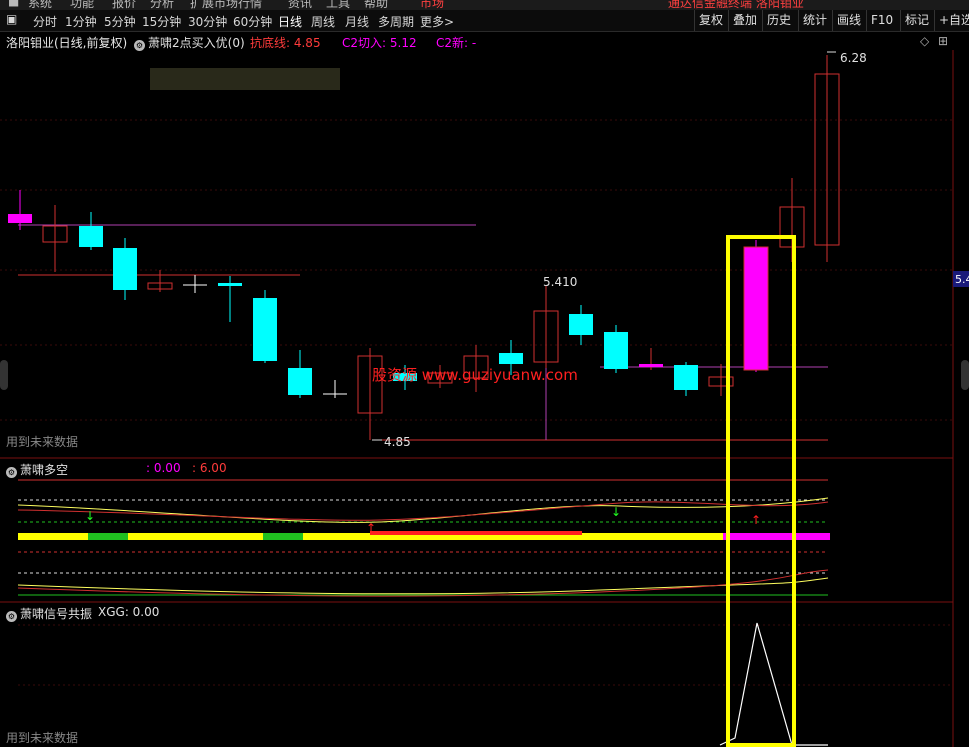 The width and height of the screenshot is (969, 747). What do you see at coordinates (163, 468) in the screenshot?
I see `panel2-value-1: : 0.00` at bounding box center [163, 468].